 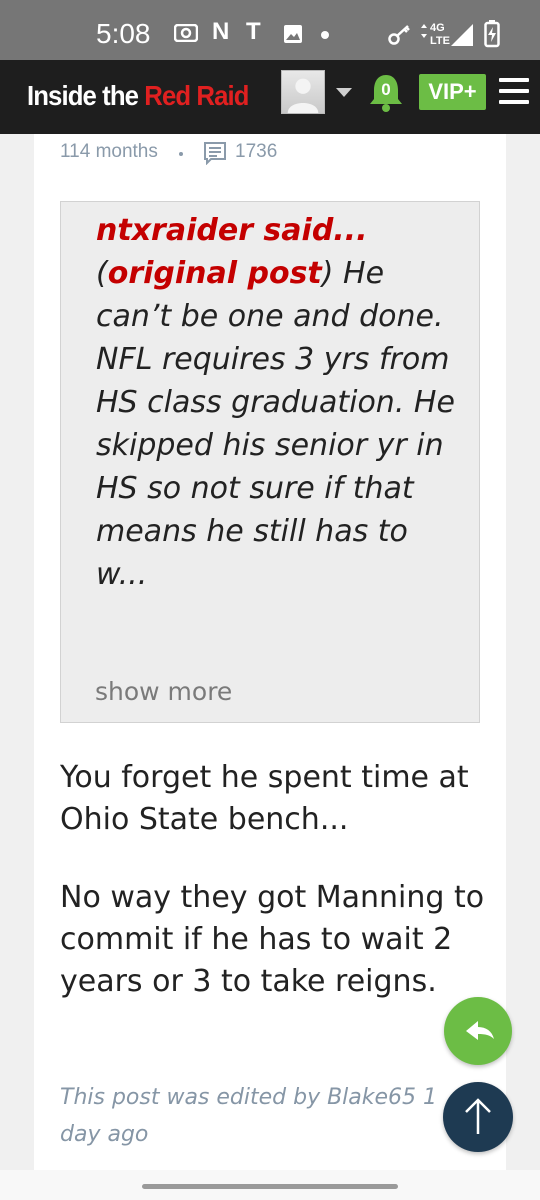 I want to click on logo-text-red: Red Raiders, so click(x=196, y=95).